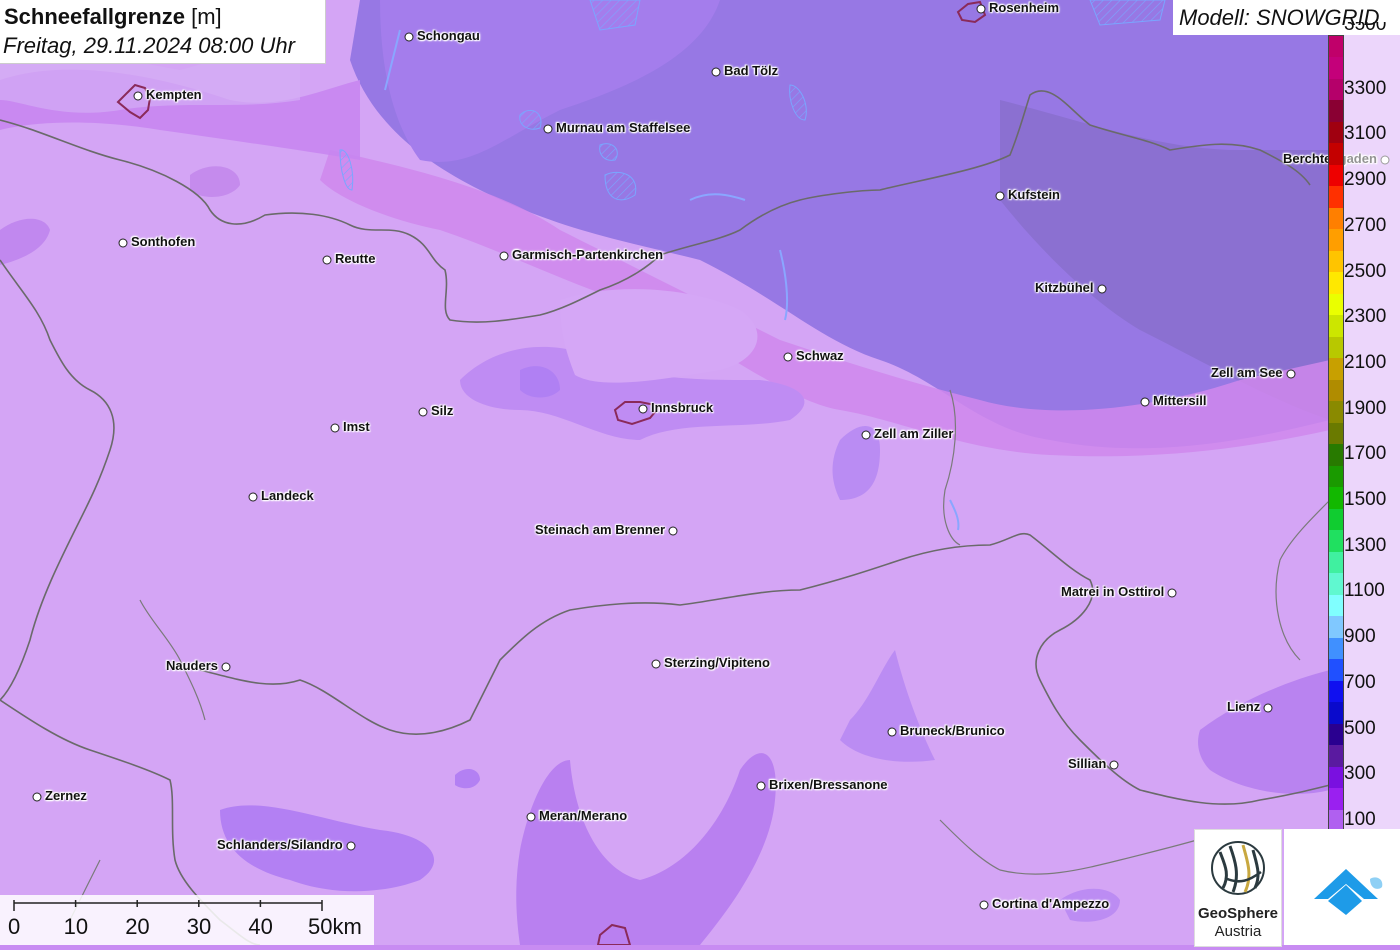  Describe the element at coordinates (1365, 88) in the screenshot. I see `legend-label: 3300` at that location.